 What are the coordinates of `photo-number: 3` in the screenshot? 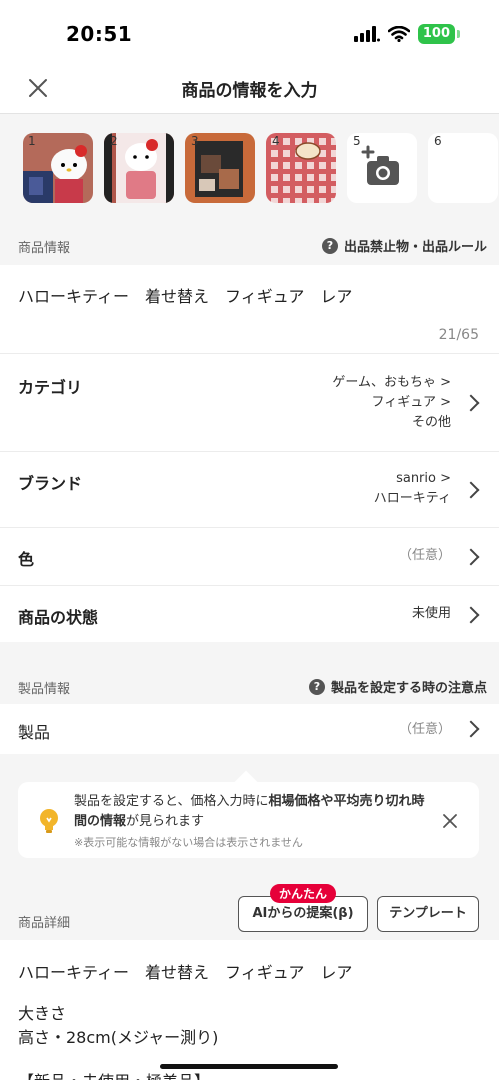 It's located at (195, 141).